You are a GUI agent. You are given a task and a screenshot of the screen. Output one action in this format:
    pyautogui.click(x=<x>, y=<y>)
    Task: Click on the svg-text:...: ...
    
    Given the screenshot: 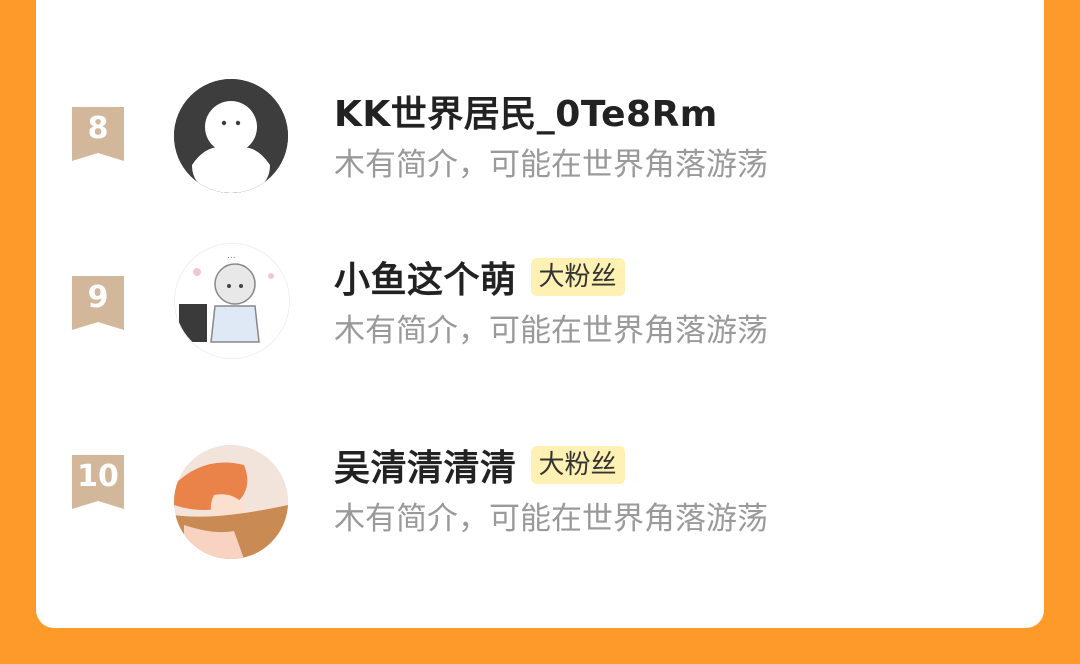 What is the action you would take?
    pyautogui.click(x=231, y=256)
    